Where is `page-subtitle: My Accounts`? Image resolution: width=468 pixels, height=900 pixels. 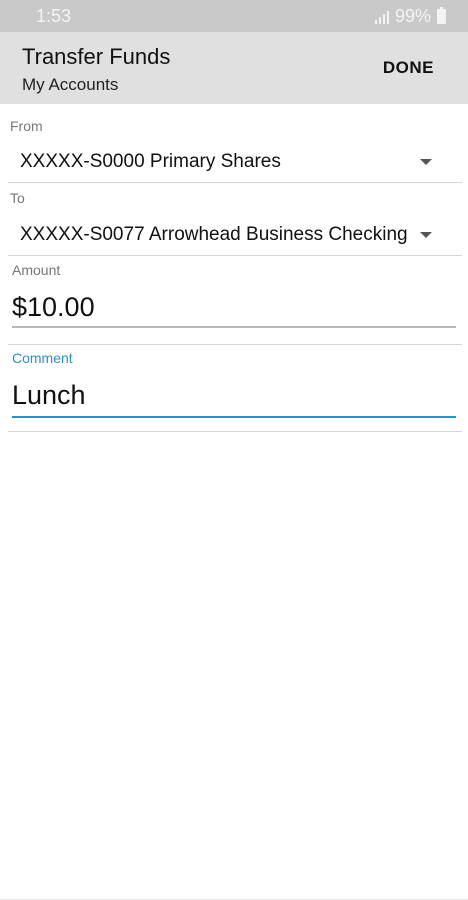
page-subtitle: My Accounts is located at coordinates (70, 84).